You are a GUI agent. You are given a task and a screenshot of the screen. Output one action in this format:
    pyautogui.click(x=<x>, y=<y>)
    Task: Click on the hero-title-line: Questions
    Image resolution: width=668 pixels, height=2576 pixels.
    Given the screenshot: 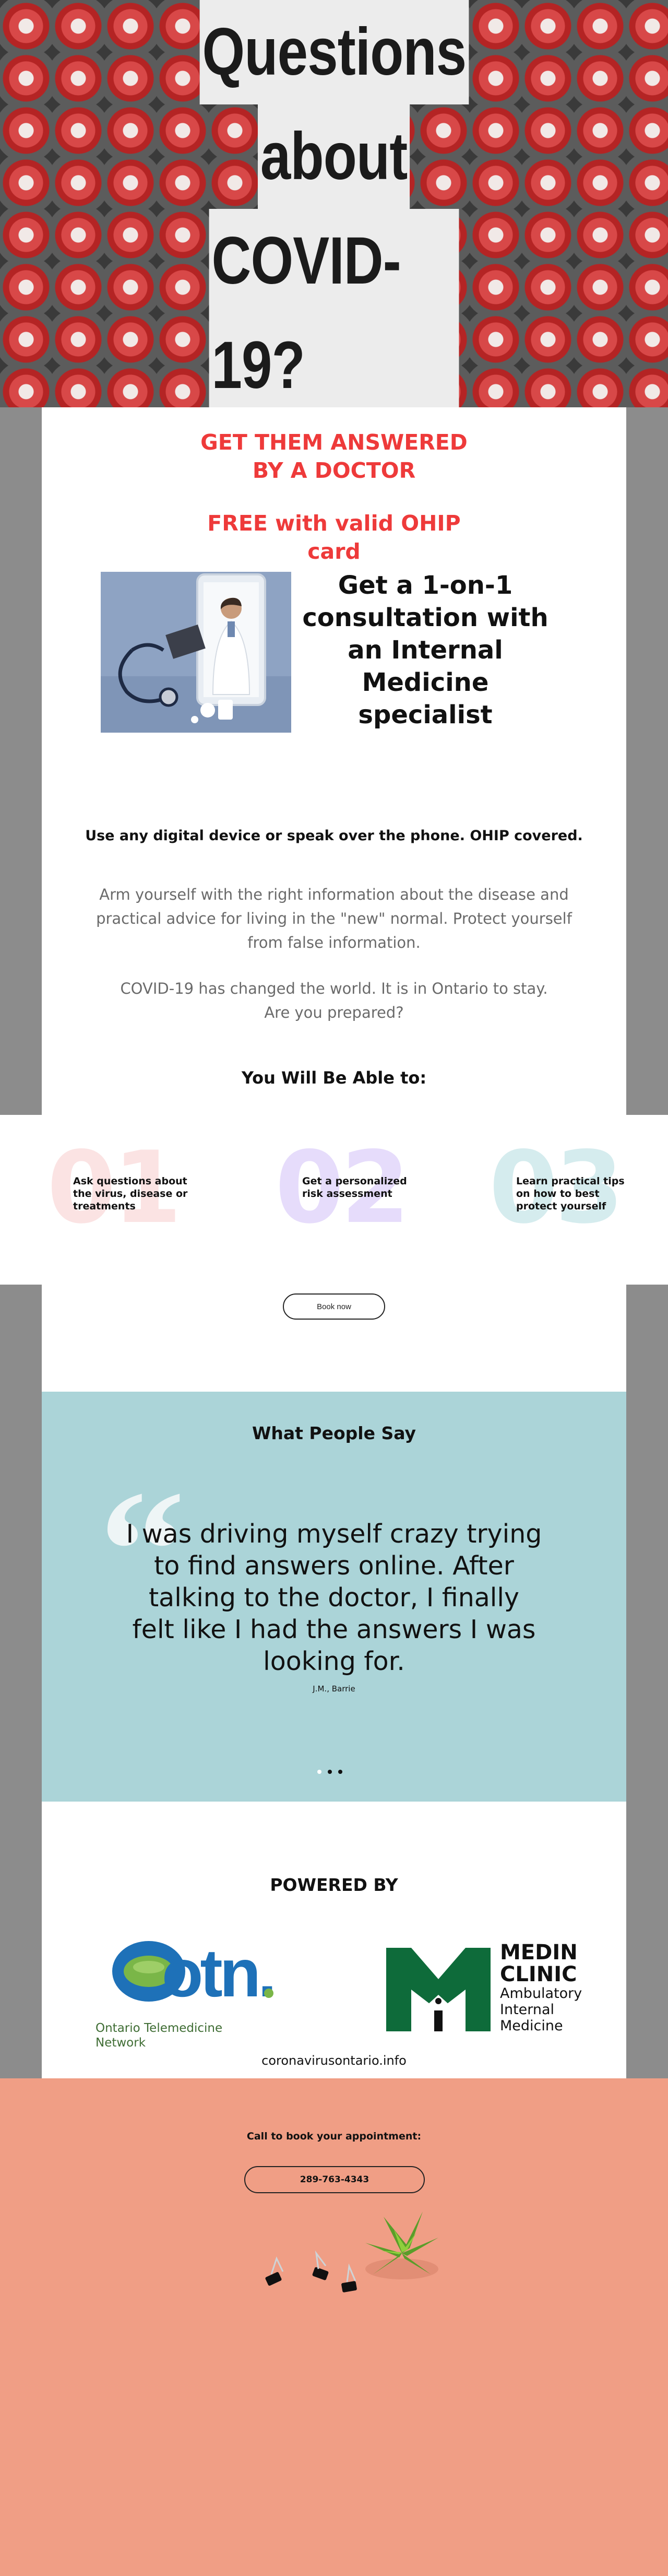 What is the action you would take?
    pyautogui.click(x=334, y=52)
    